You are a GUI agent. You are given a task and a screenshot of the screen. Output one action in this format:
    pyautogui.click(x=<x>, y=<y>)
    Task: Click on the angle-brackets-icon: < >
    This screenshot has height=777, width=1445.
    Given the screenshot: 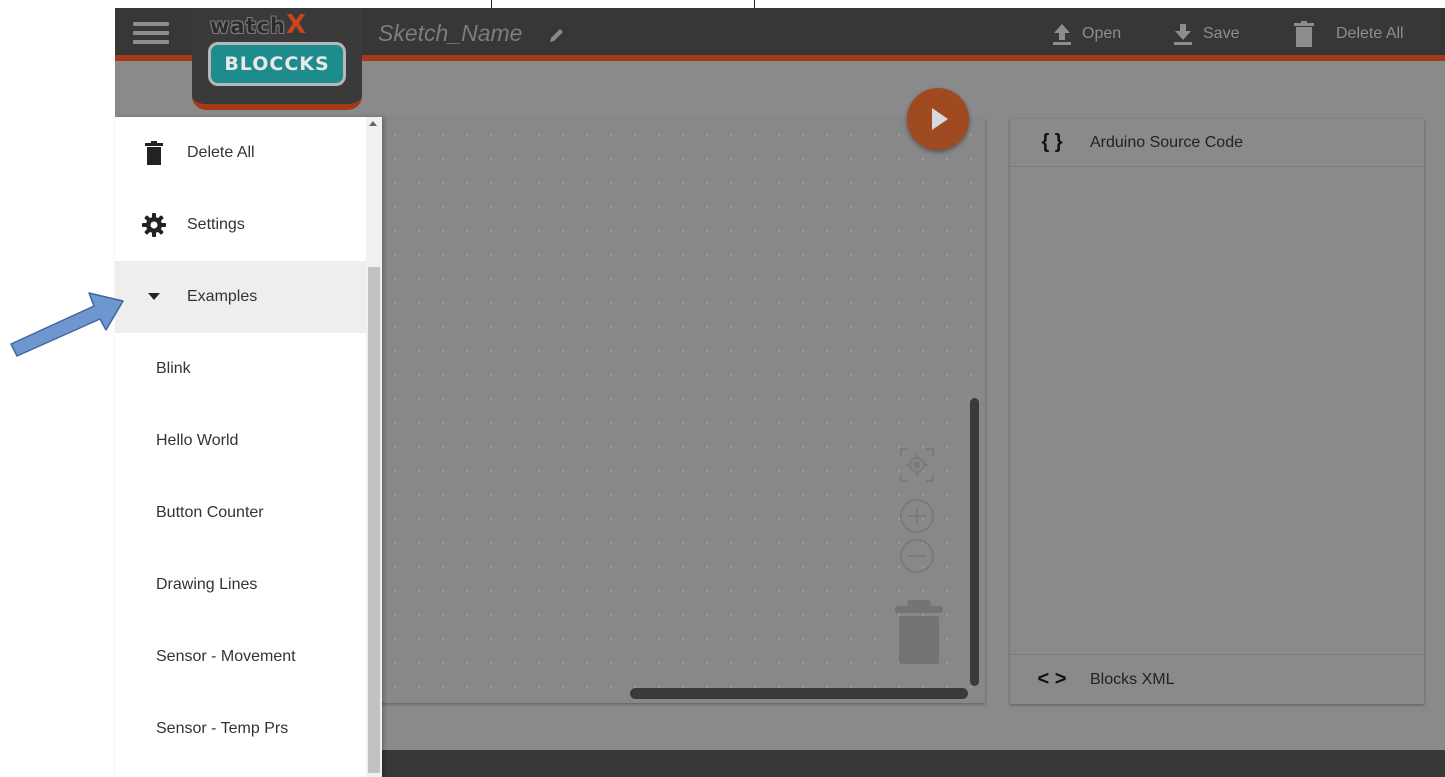 What is the action you would take?
    pyautogui.click(x=1052, y=679)
    